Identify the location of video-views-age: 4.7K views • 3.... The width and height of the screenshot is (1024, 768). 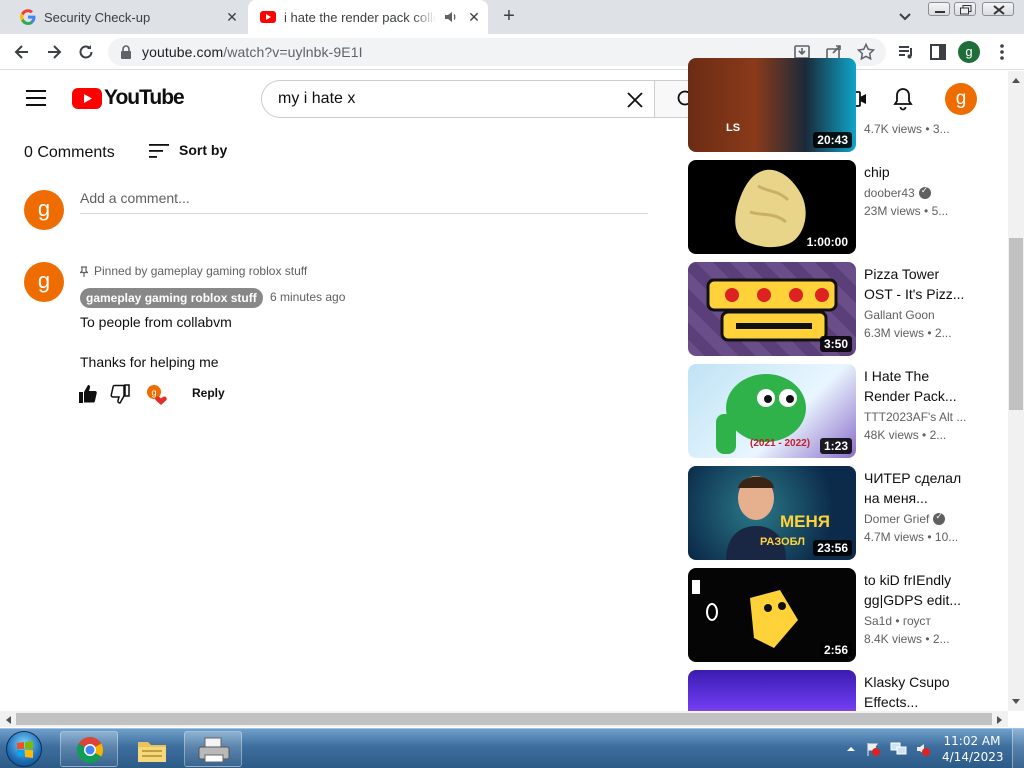
(907, 129).